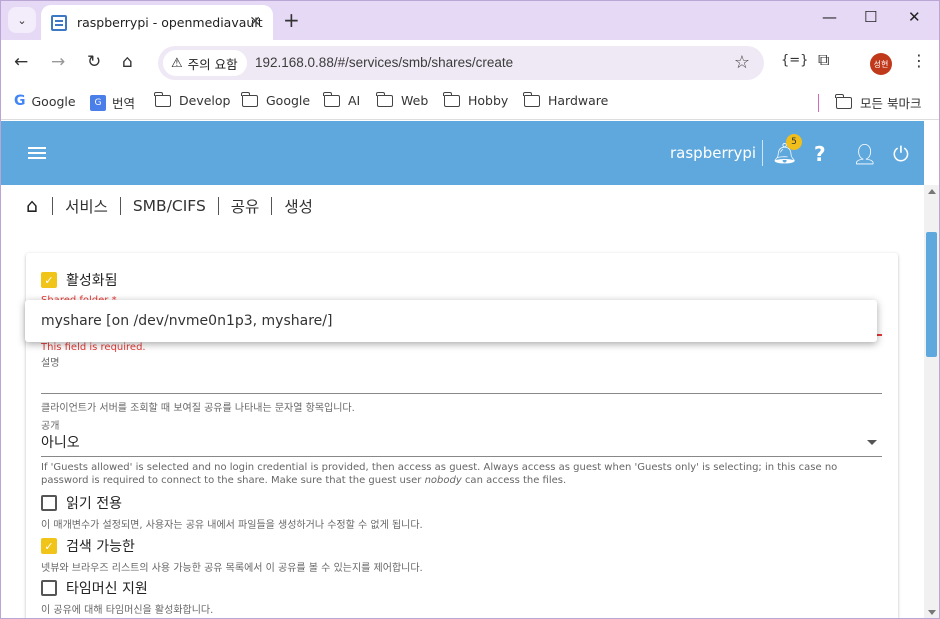  Describe the element at coordinates (20, 101) in the screenshot. I see `google-logo-icon: G` at that location.